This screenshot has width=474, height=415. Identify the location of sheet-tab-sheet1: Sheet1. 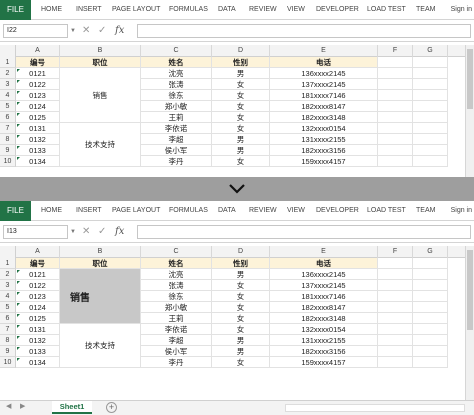
(72, 407).